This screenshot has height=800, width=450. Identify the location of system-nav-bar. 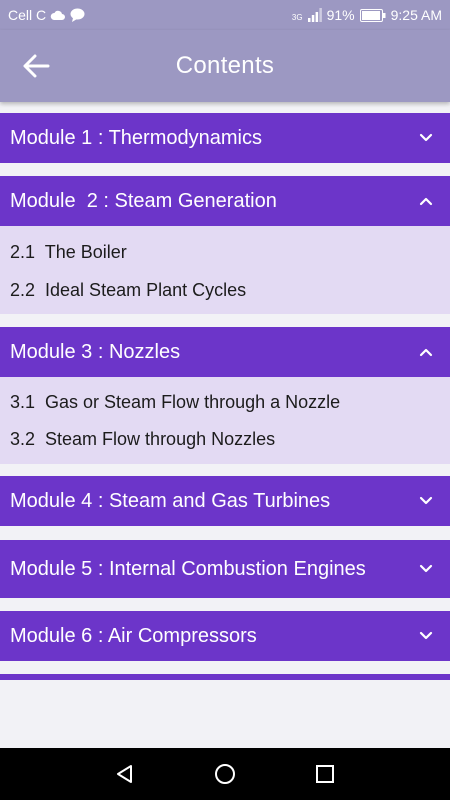
(225, 774).